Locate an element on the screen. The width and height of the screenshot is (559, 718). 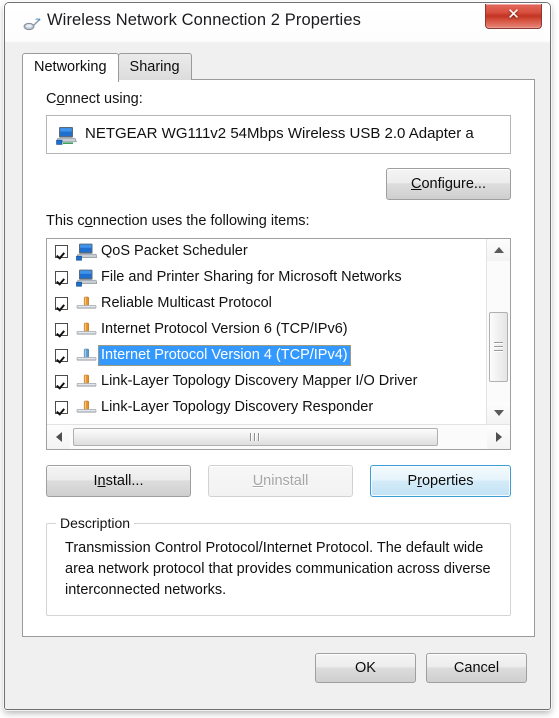
scroll-down-arrow-icon is located at coordinates (498, 413).